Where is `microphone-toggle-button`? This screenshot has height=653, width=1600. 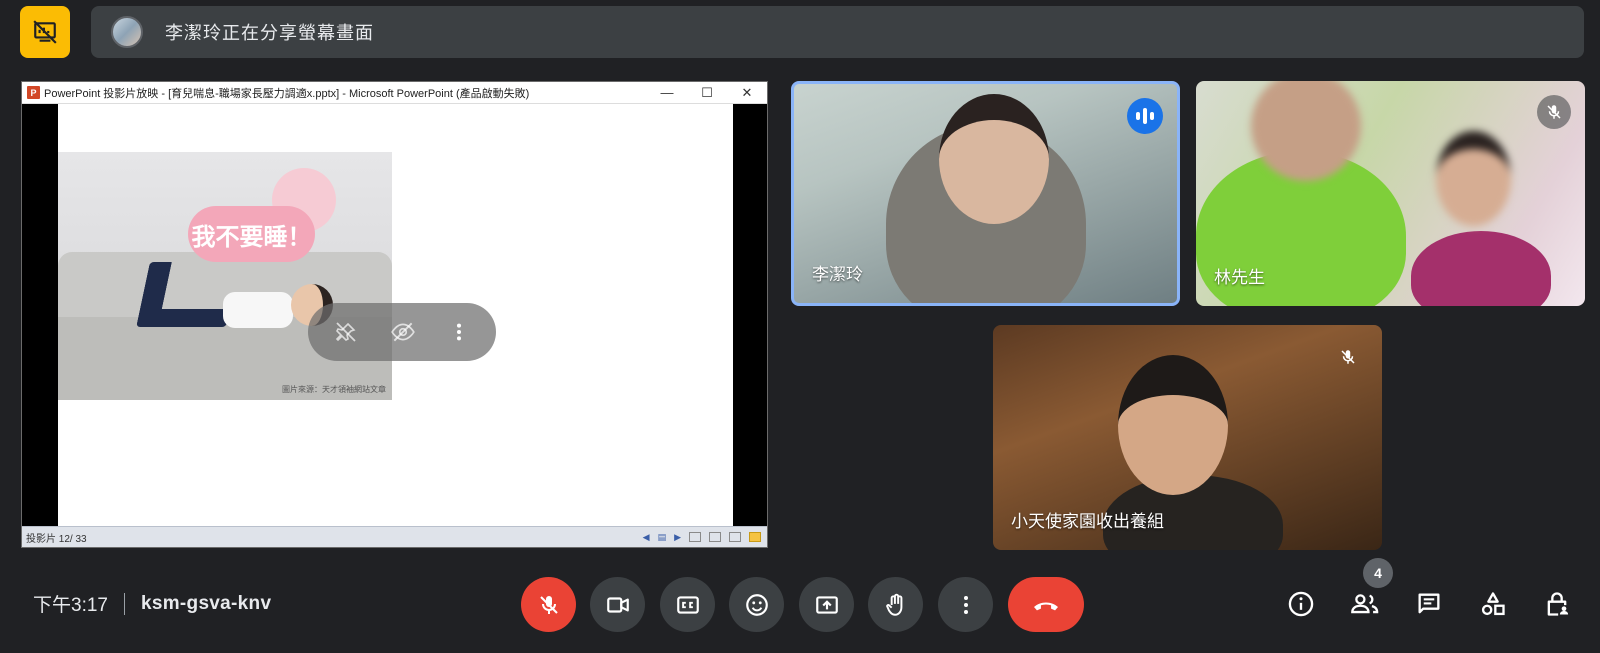 microphone-toggle-button is located at coordinates (548, 604).